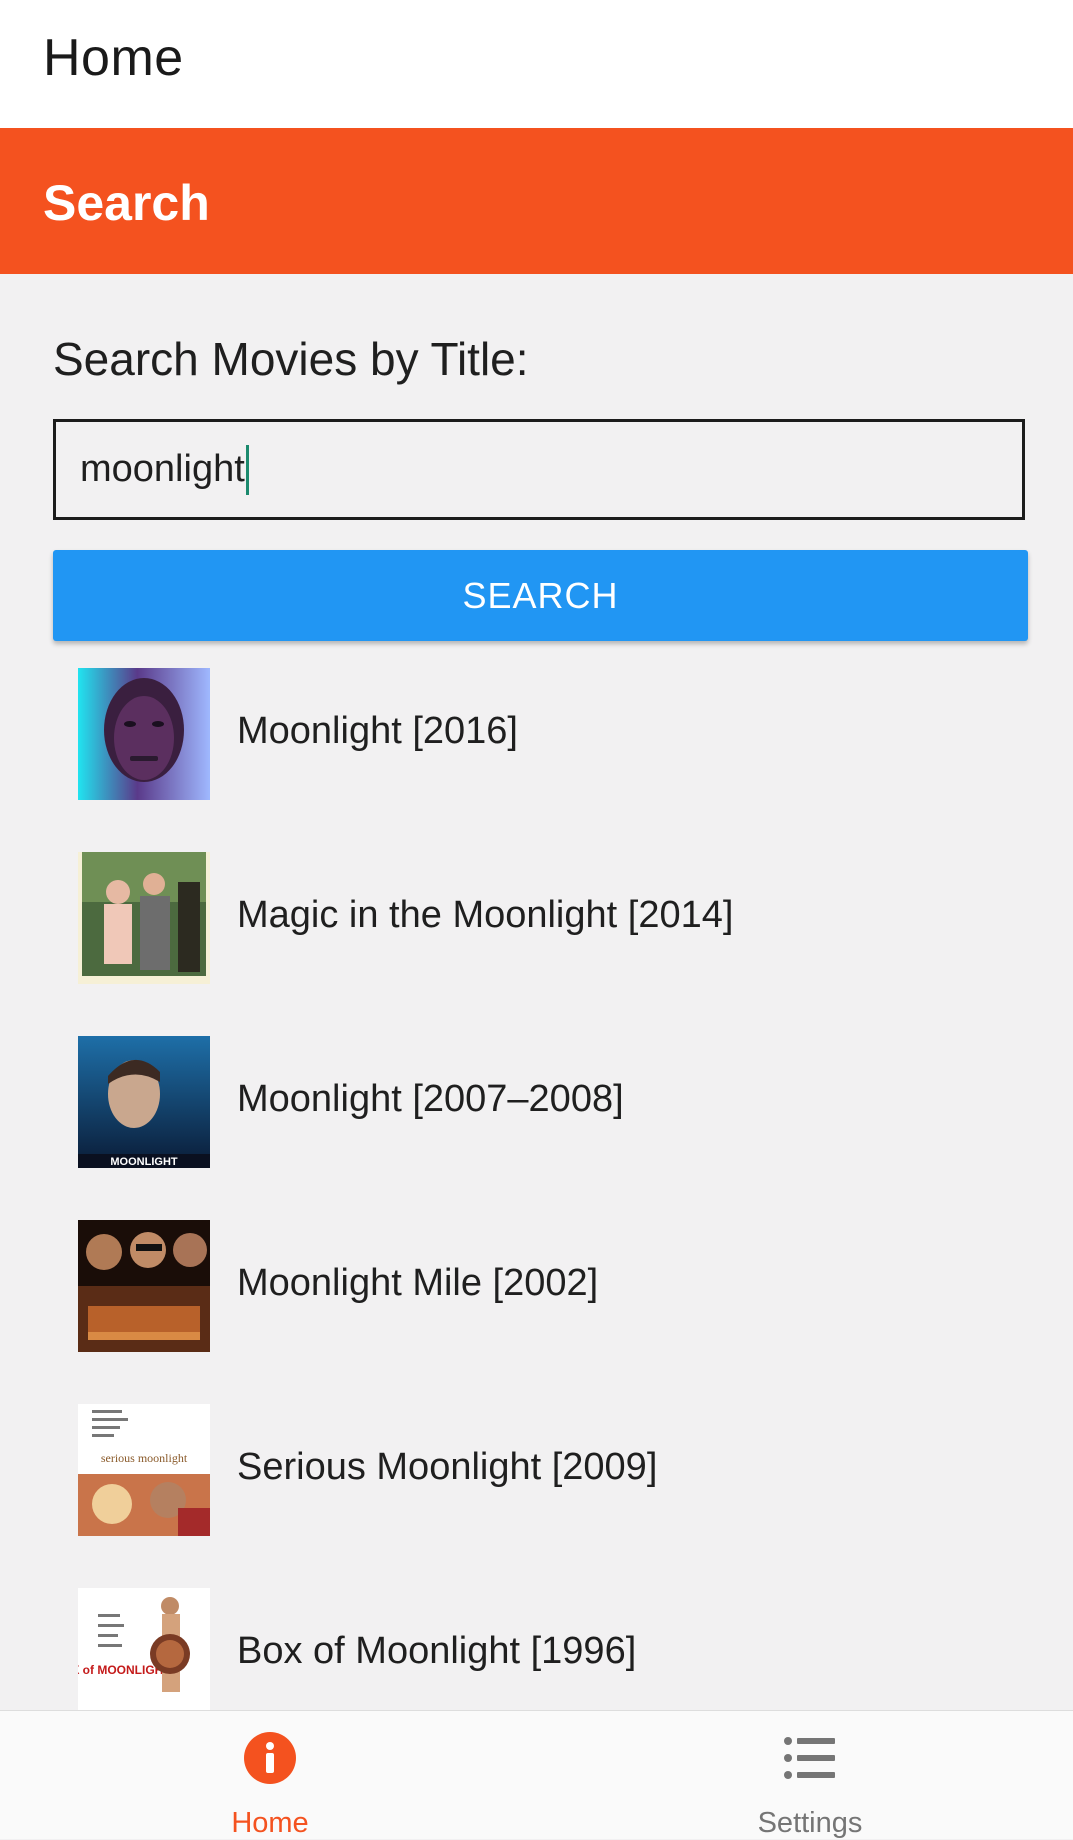 The image size is (1073, 1840). I want to click on poster-text: serious moonlight, so click(144, 1458).